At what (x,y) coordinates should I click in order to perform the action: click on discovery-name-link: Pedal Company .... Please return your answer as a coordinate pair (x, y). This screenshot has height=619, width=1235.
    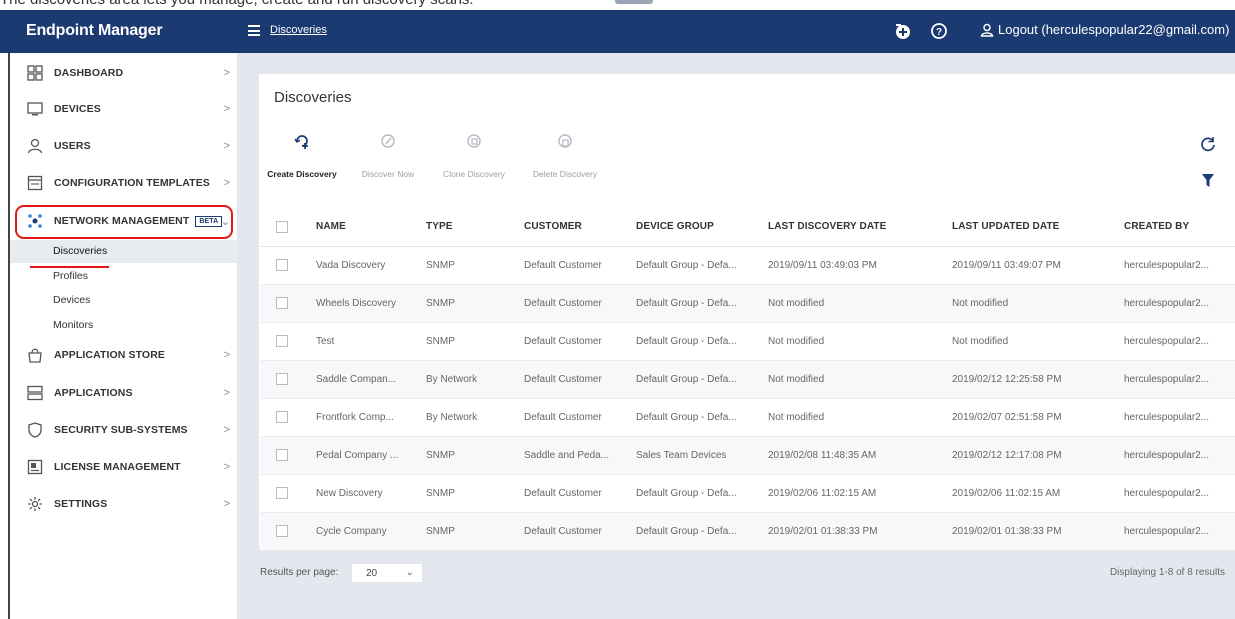
    Looking at the image, I should click on (371, 455).